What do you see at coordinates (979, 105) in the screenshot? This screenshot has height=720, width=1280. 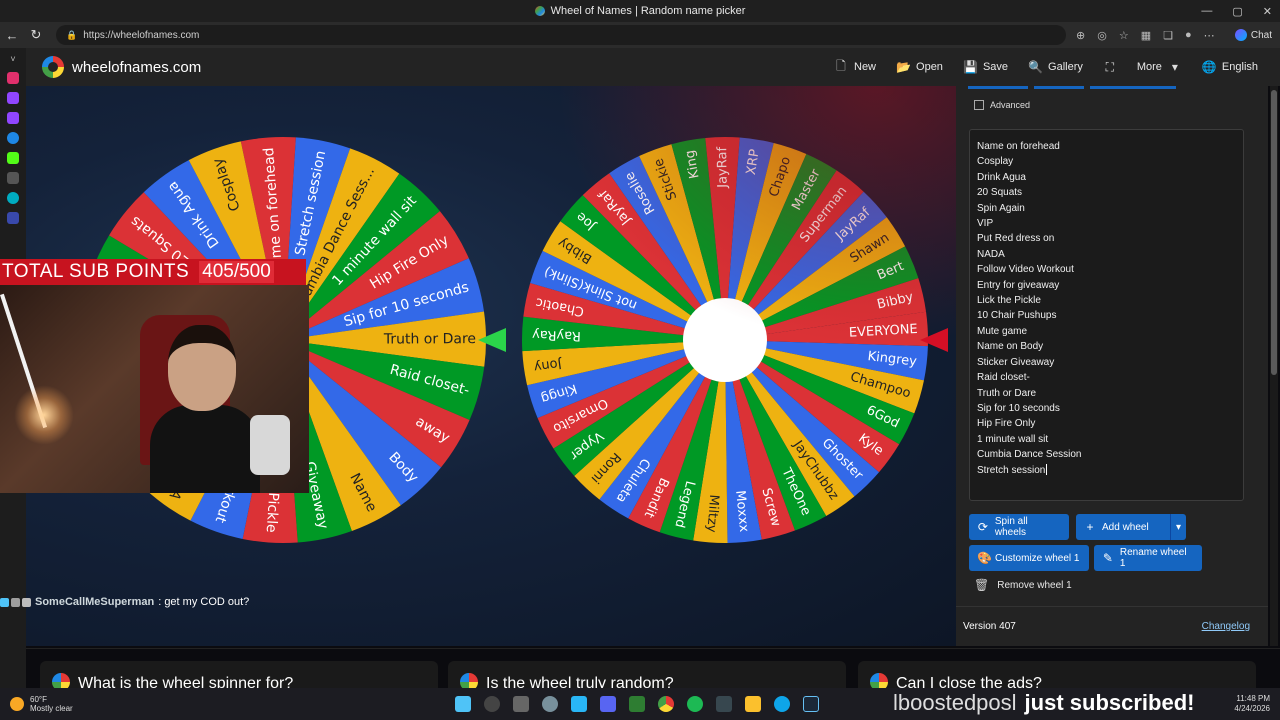 I see `advanced-checkbox` at bounding box center [979, 105].